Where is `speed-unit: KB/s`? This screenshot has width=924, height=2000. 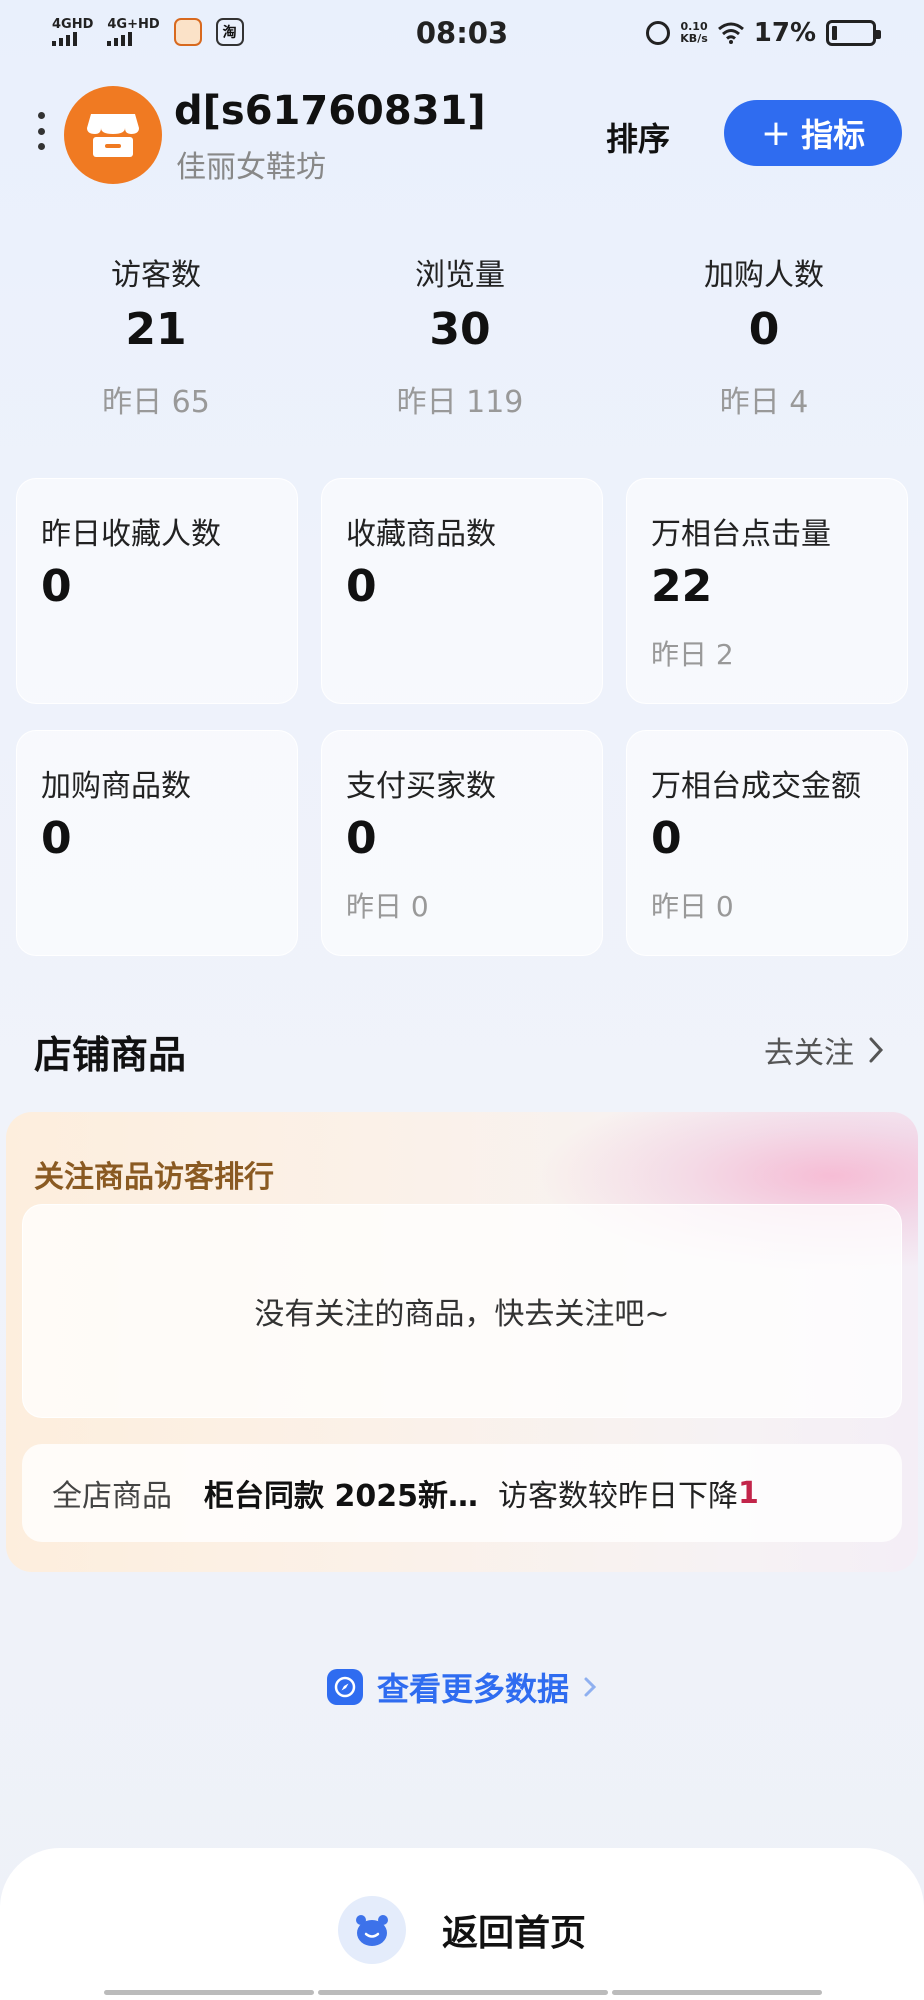 speed-unit: KB/s is located at coordinates (694, 38).